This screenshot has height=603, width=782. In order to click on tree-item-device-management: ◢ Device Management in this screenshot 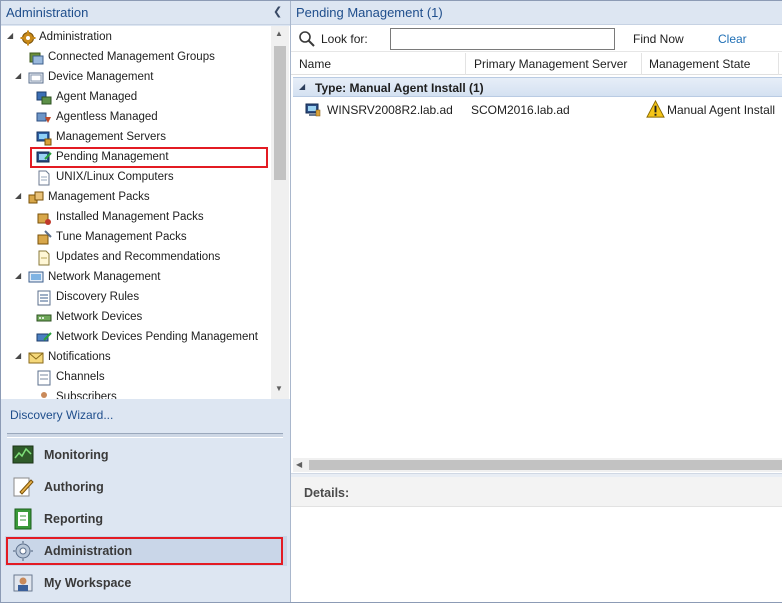, I will do `click(136, 78)`.